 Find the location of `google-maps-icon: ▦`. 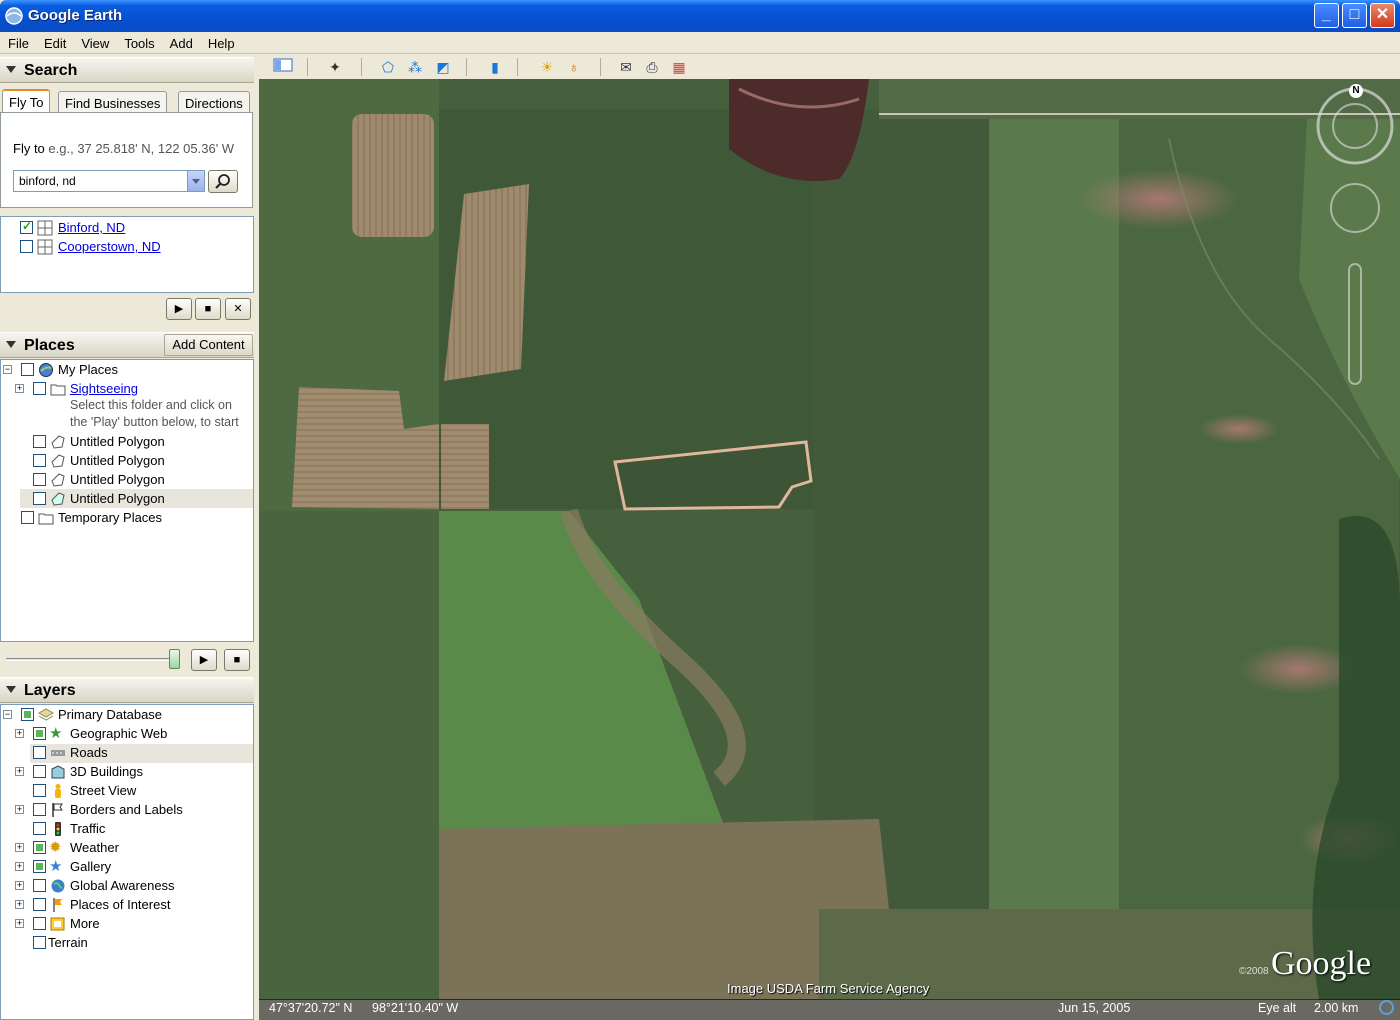

google-maps-icon: ▦ is located at coordinates (679, 67).